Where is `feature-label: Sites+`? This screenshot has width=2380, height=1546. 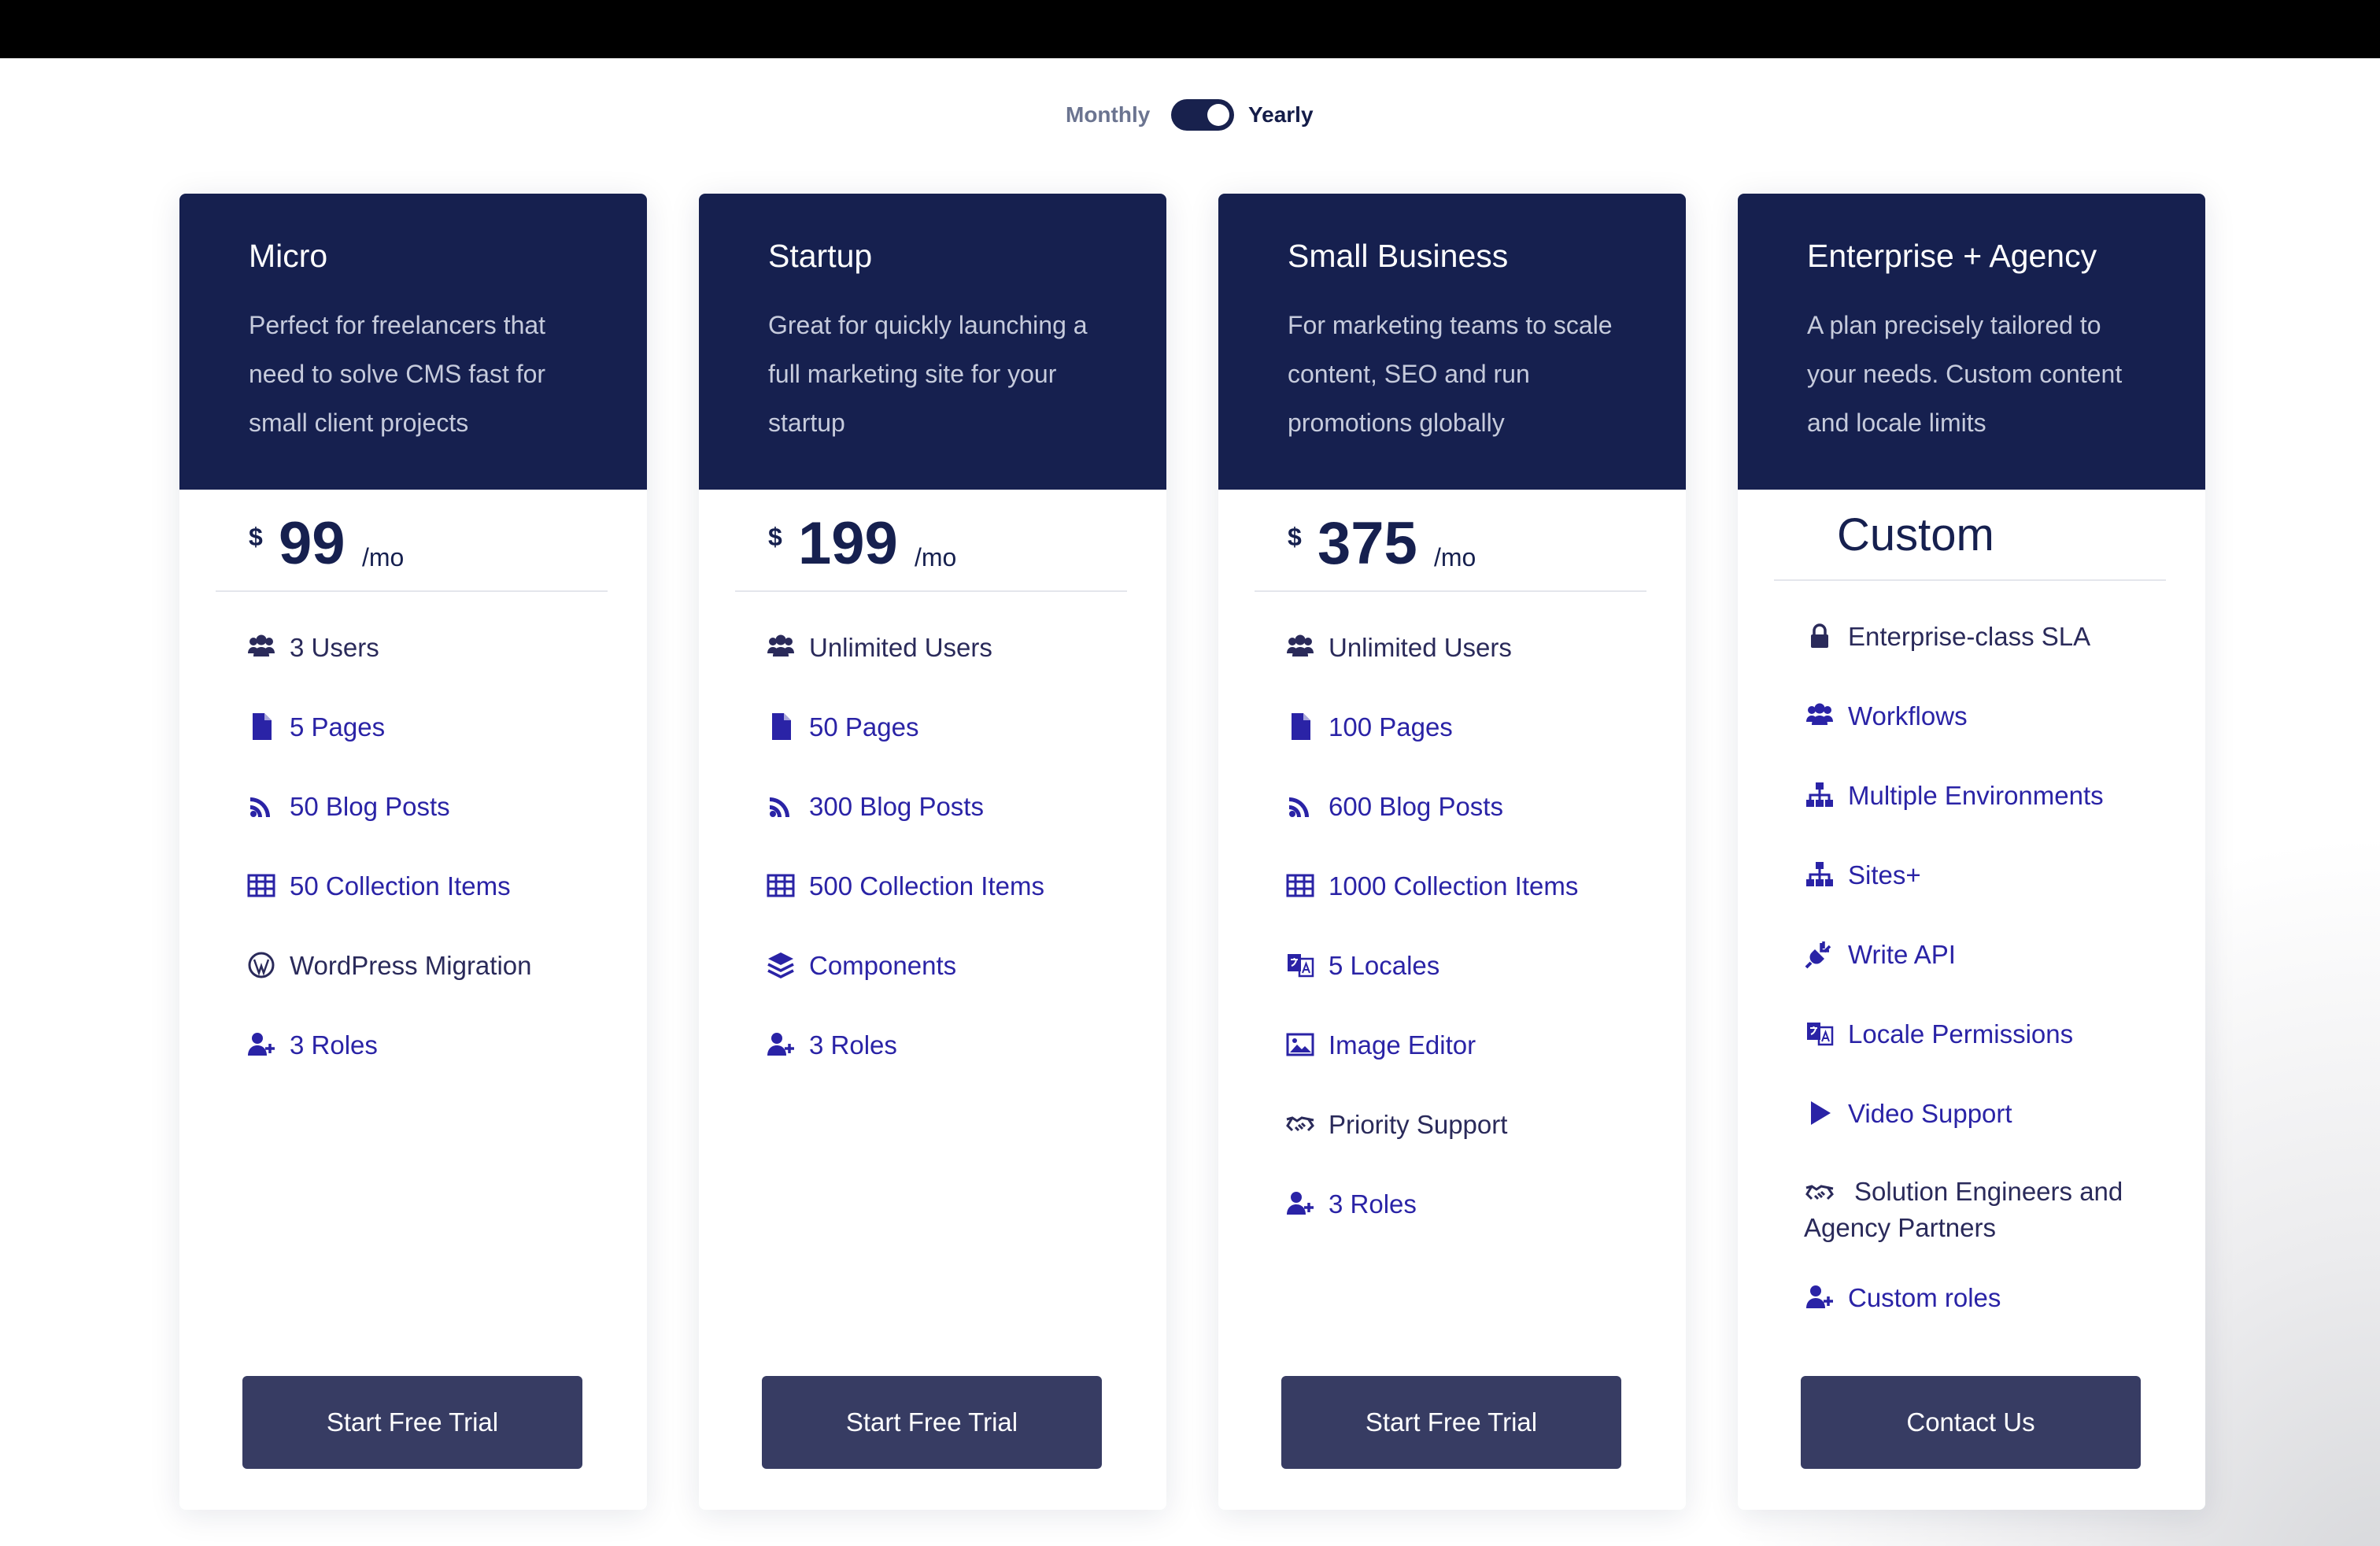 feature-label: Sites+ is located at coordinates (1885, 875).